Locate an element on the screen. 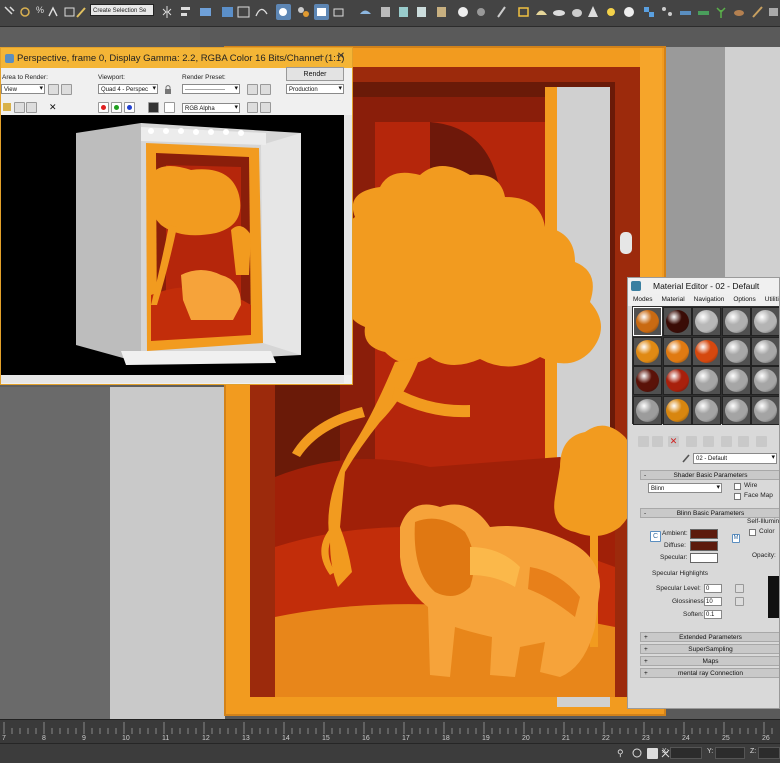 The width and height of the screenshot is (780, 763). shader-type-dropdown: Blinn is located at coordinates (685, 488).